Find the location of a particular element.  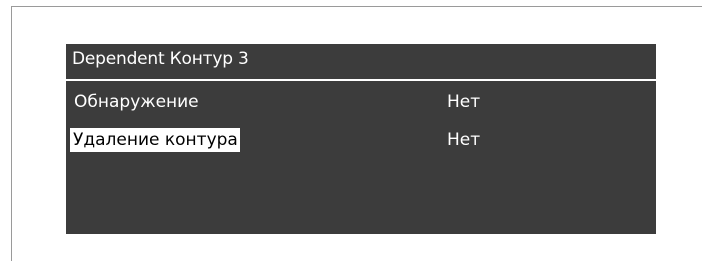

menu-item-label: Обнаружение is located at coordinates (136, 102).